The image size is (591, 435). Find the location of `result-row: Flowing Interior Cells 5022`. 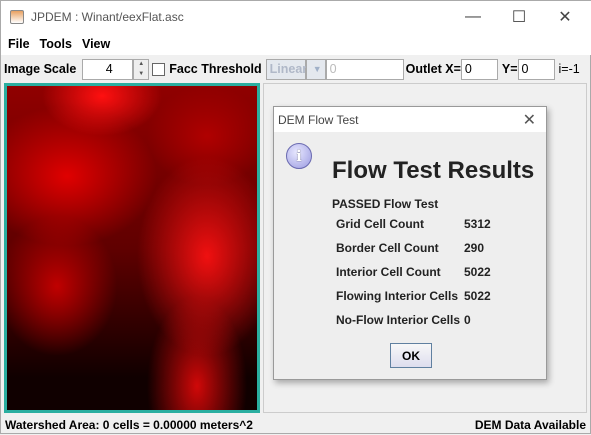

result-row: Flowing Interior Cells 5022 is located at coordinates (413, 296).